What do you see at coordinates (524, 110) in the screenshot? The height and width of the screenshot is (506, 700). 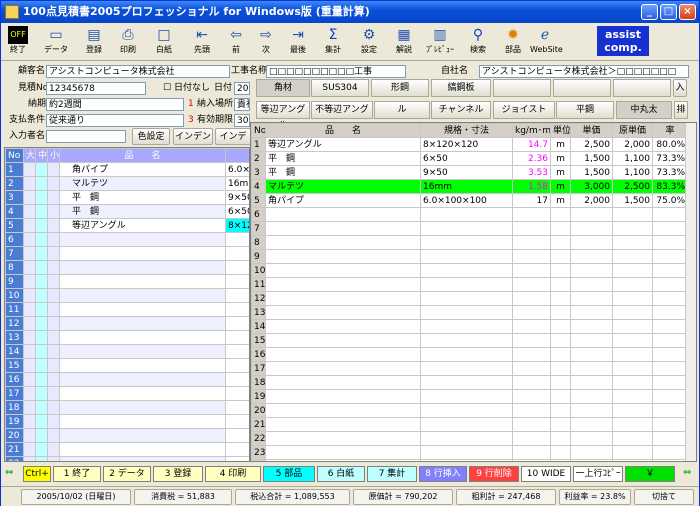 I see `category-button-4: ジョイスト` at bounding box center [524, 110].